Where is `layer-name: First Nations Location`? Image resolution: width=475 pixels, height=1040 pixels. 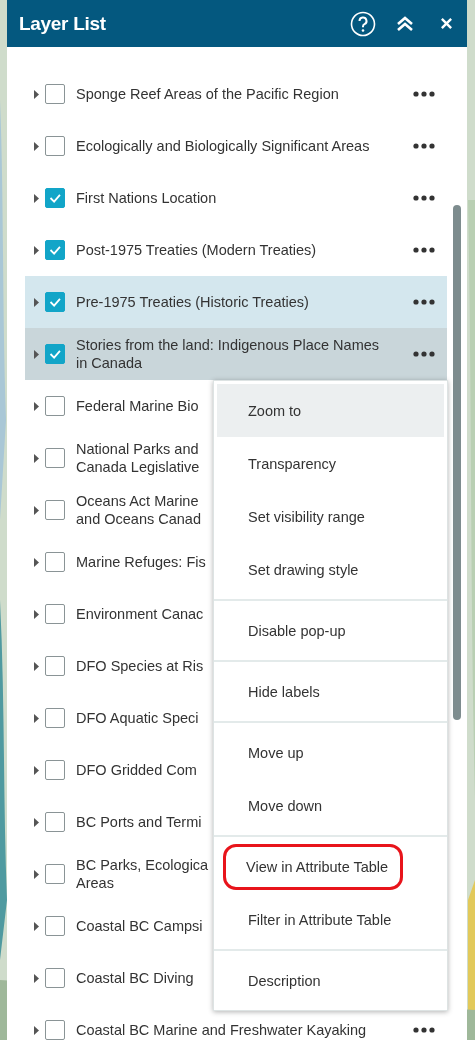 layer-name: First Nations Location is located at coordinates (146, 198).